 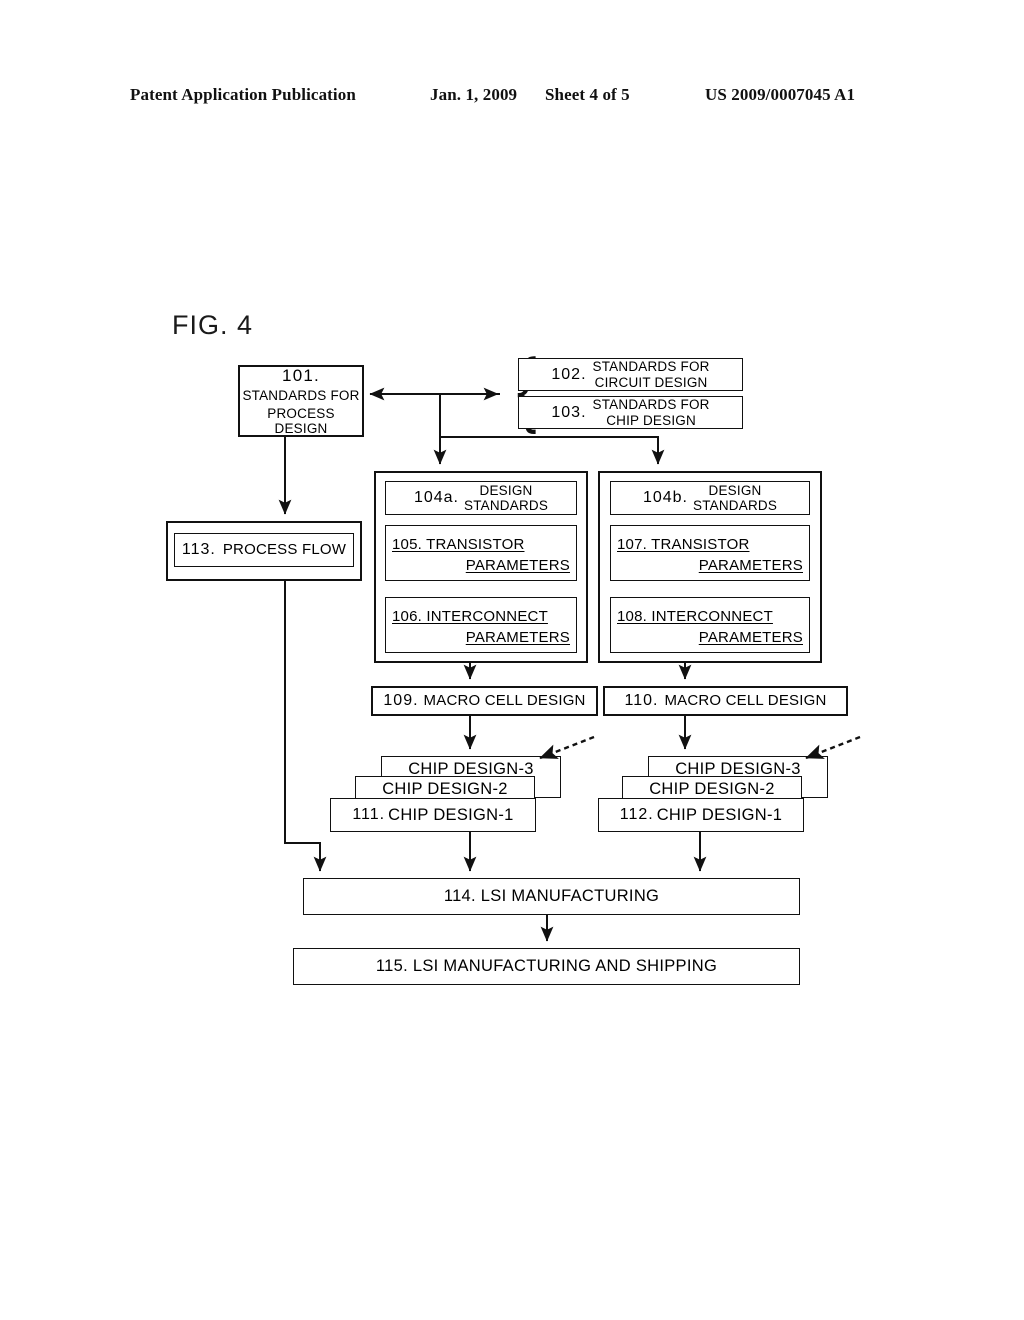 I want to click on box-104a-text: DESIGN STANDARDS, so click(x=506, y=498).